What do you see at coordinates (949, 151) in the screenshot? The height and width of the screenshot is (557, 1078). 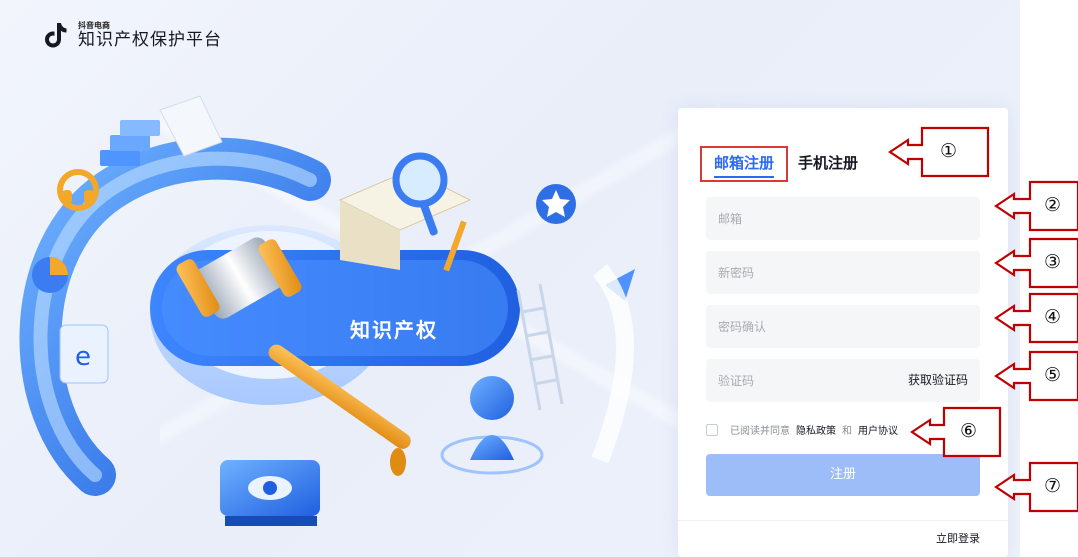 I see `annotation-1: ①` at bounding box center [949, 151].